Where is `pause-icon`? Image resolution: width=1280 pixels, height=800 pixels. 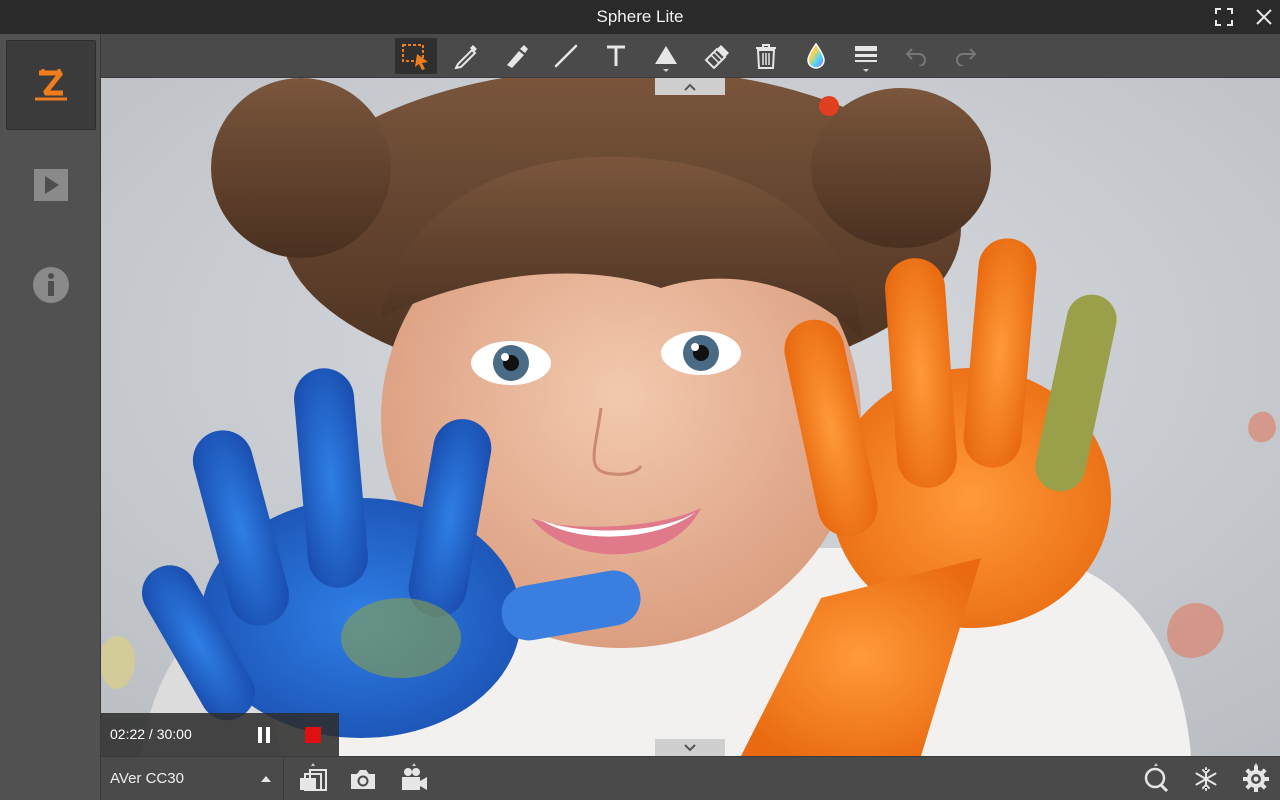 pause-icon is located at coordinates (264, 735).